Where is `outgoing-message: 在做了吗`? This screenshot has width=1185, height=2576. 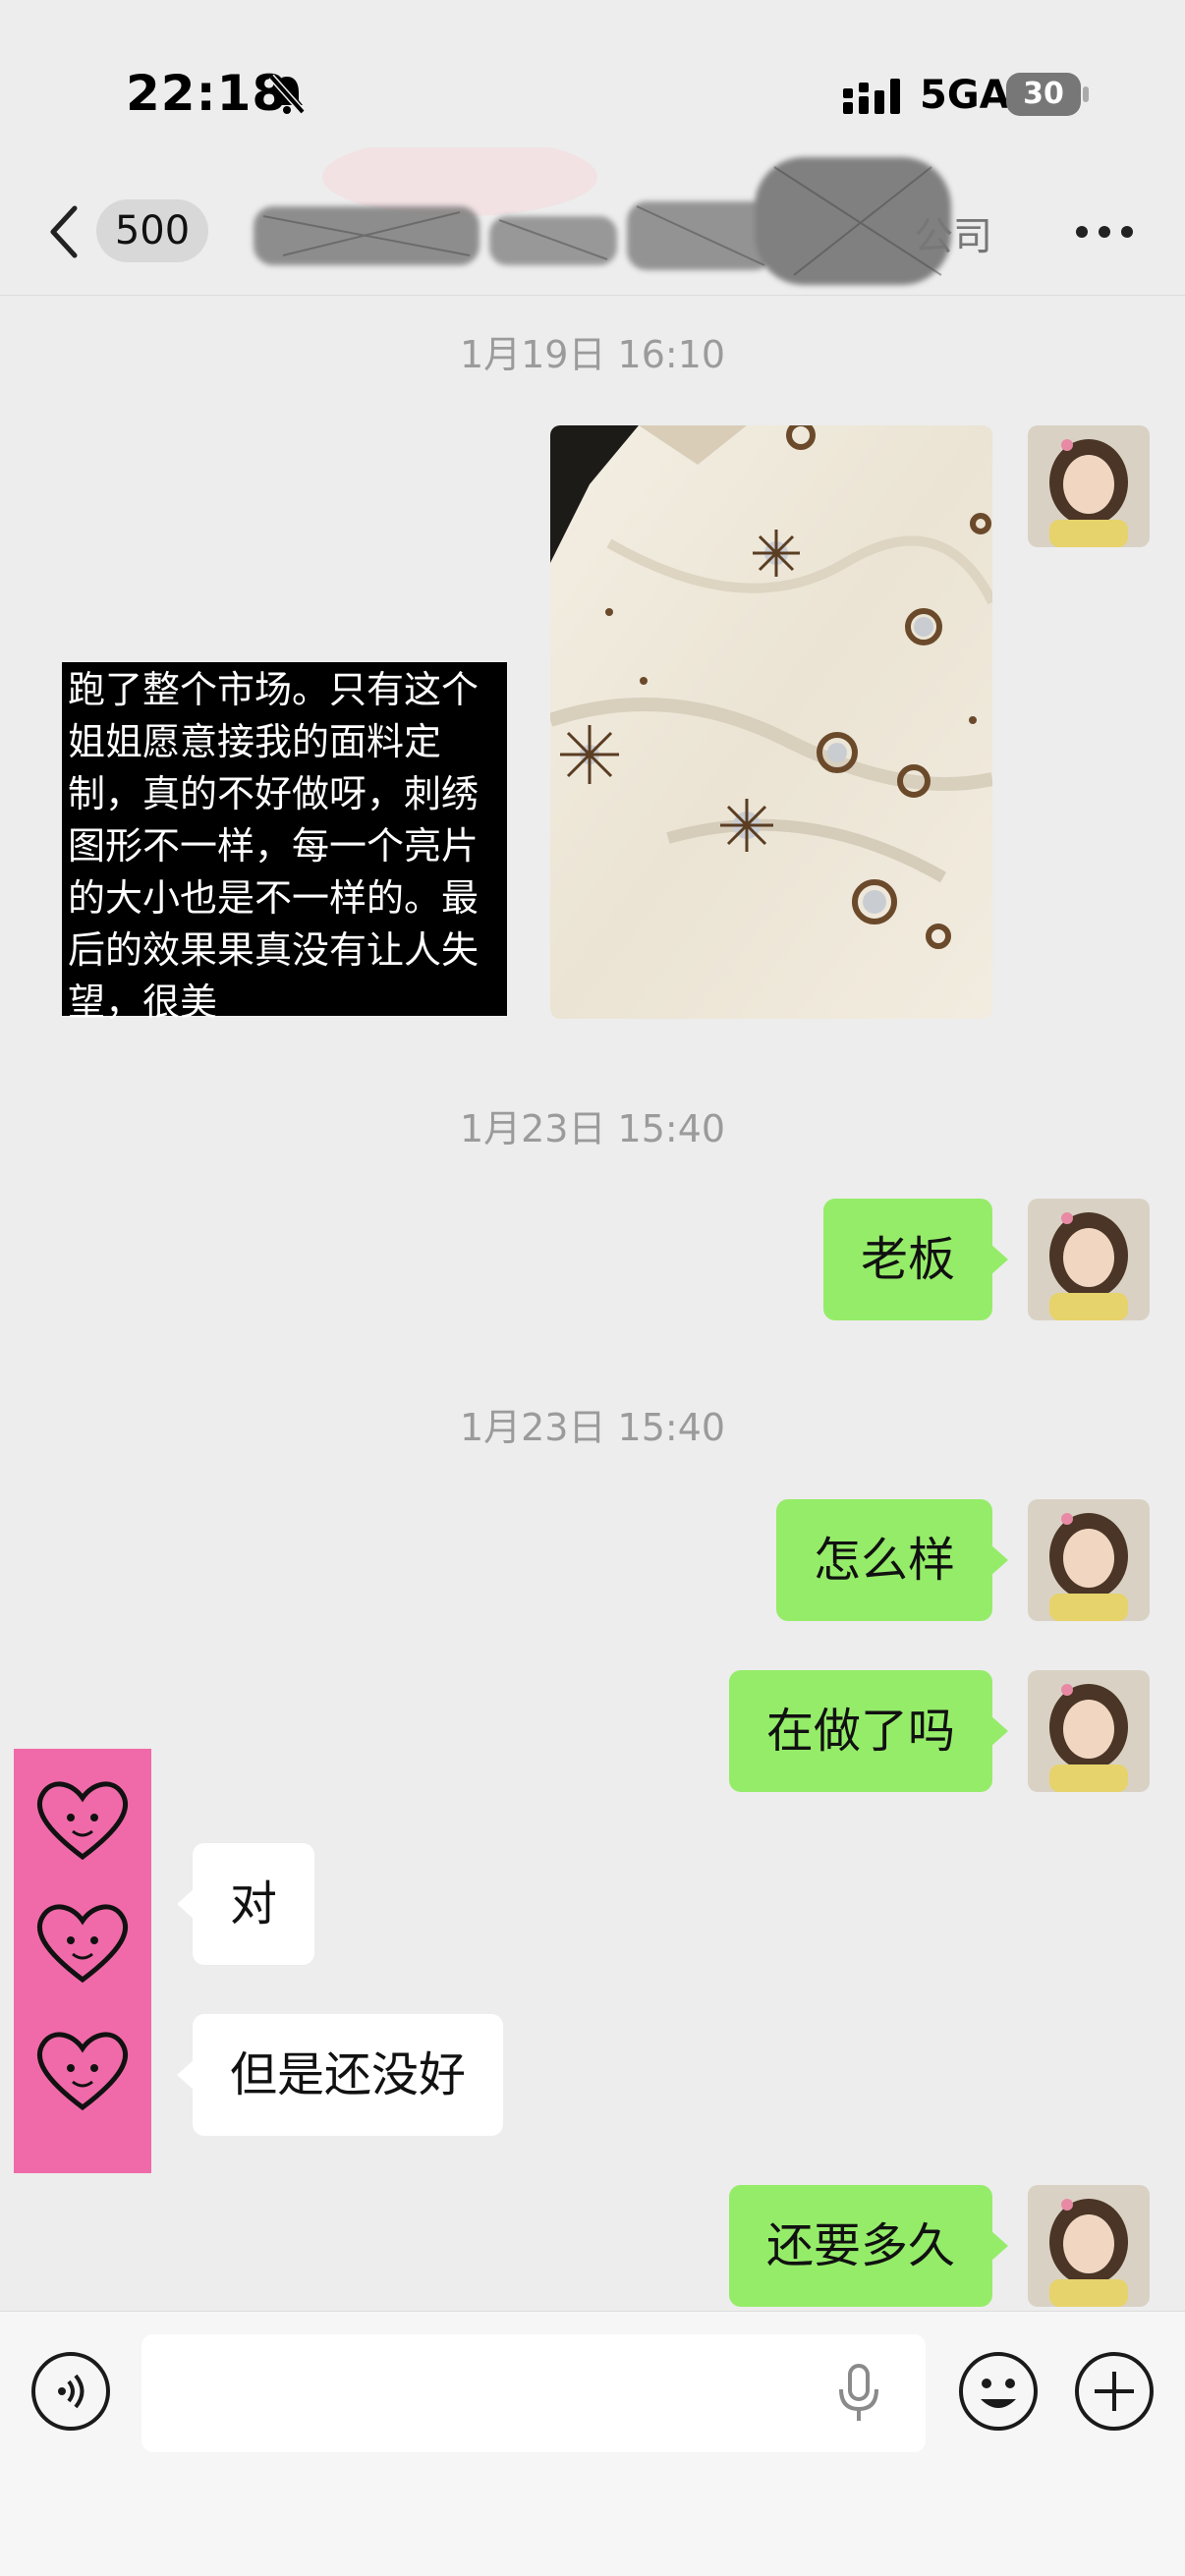 outgoing-message: 在做了吗 is located at coordinates (869, 1731).